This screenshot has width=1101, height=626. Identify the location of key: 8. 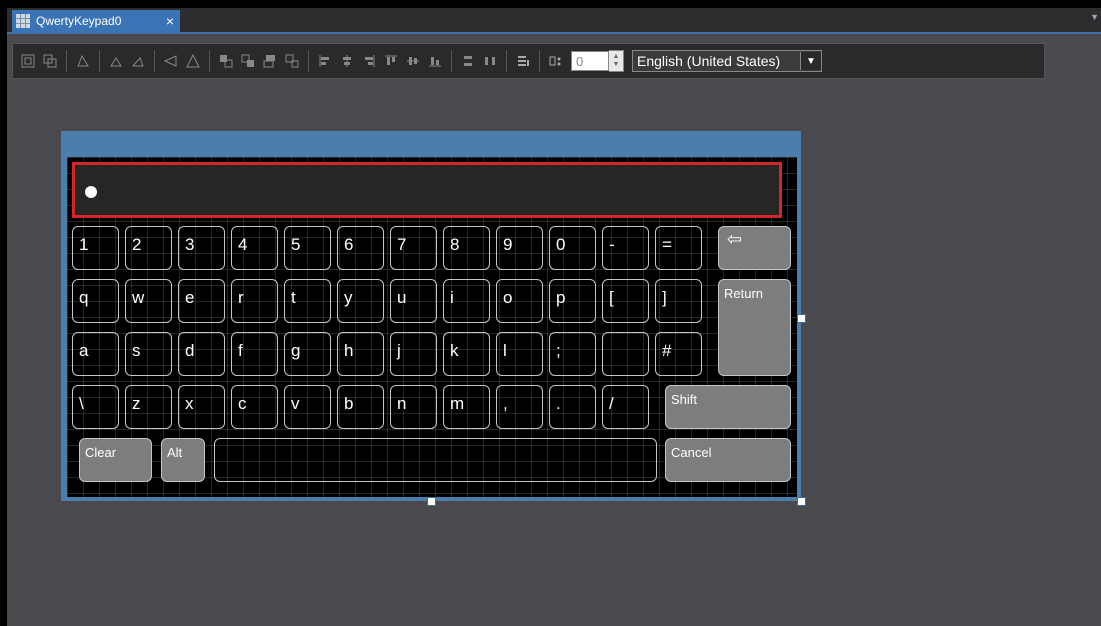
(466, 248).